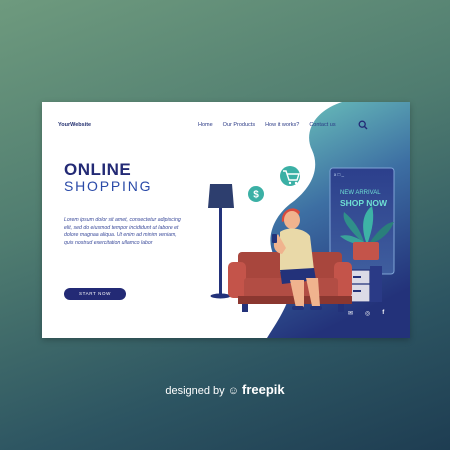  Describe the element at coordinates (108, 186) in the screenshot. I see `hero-title-line2: SHOPPING` at that location.